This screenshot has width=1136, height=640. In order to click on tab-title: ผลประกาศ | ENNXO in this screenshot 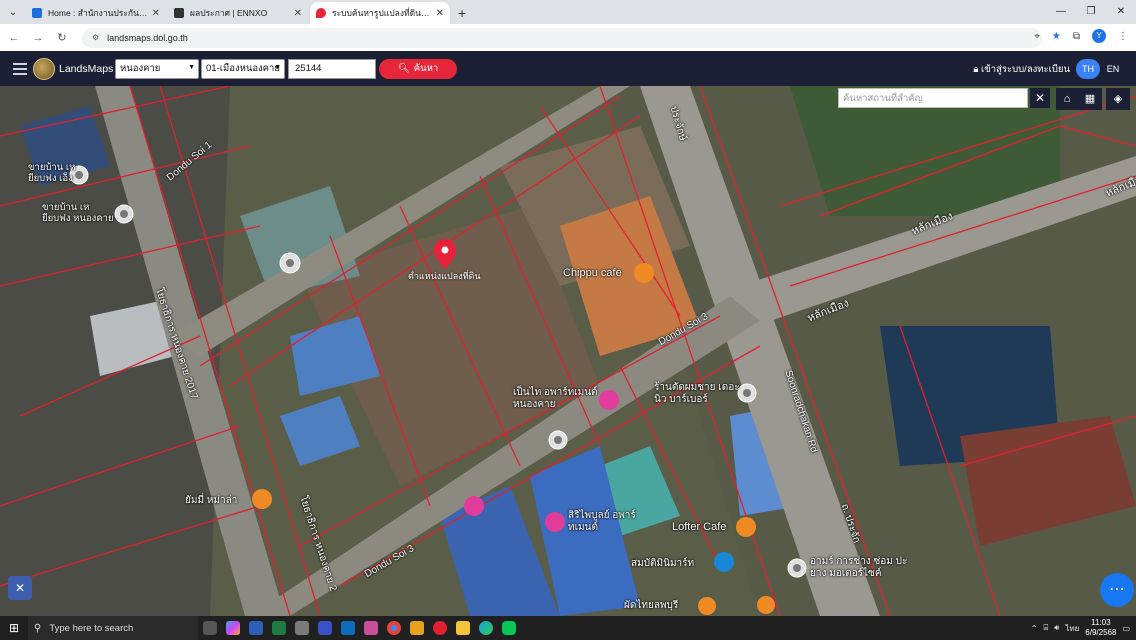, I will do `click(229, 13)`.